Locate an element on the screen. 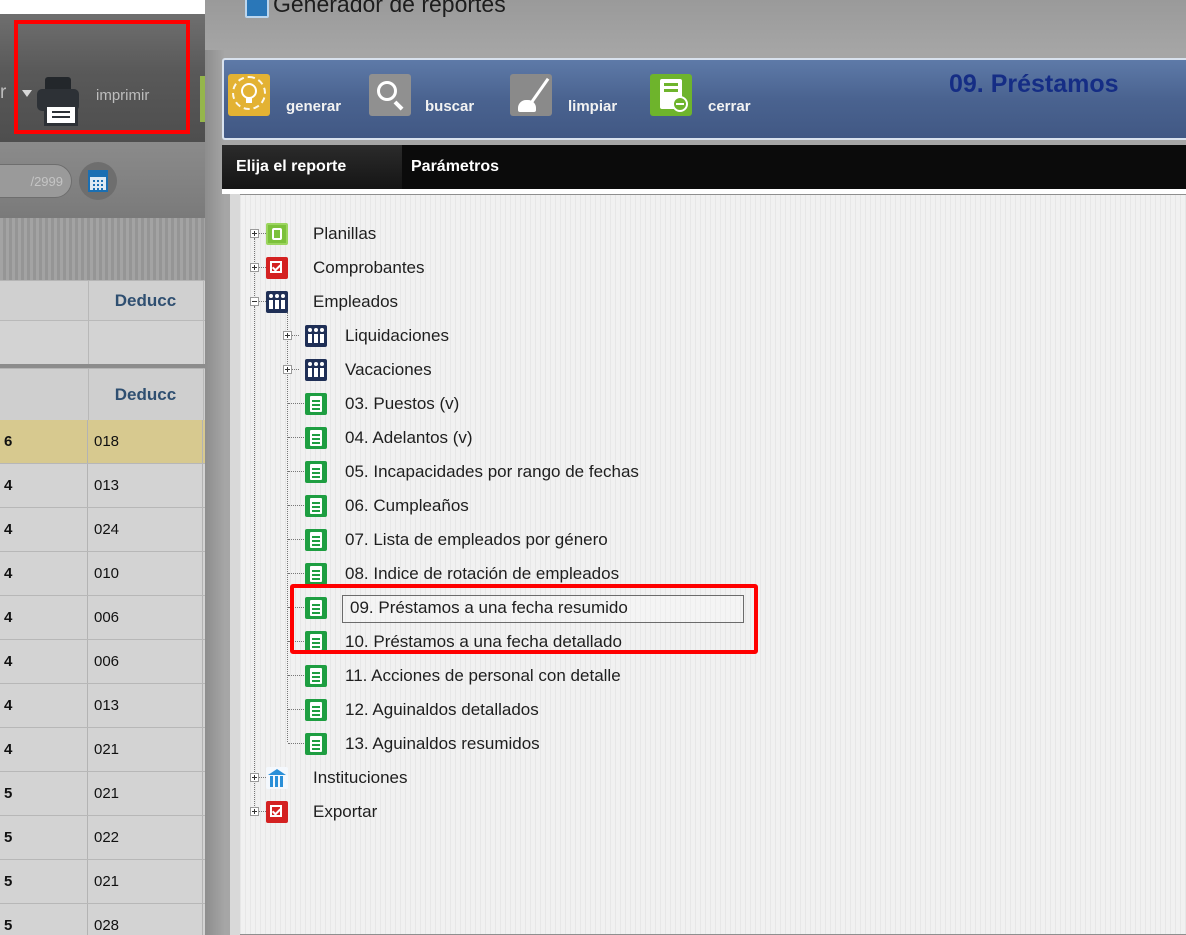 The height and width of the screenshot is (935, 1186). table-row: 5 022 is located at coordinates (104, 838).